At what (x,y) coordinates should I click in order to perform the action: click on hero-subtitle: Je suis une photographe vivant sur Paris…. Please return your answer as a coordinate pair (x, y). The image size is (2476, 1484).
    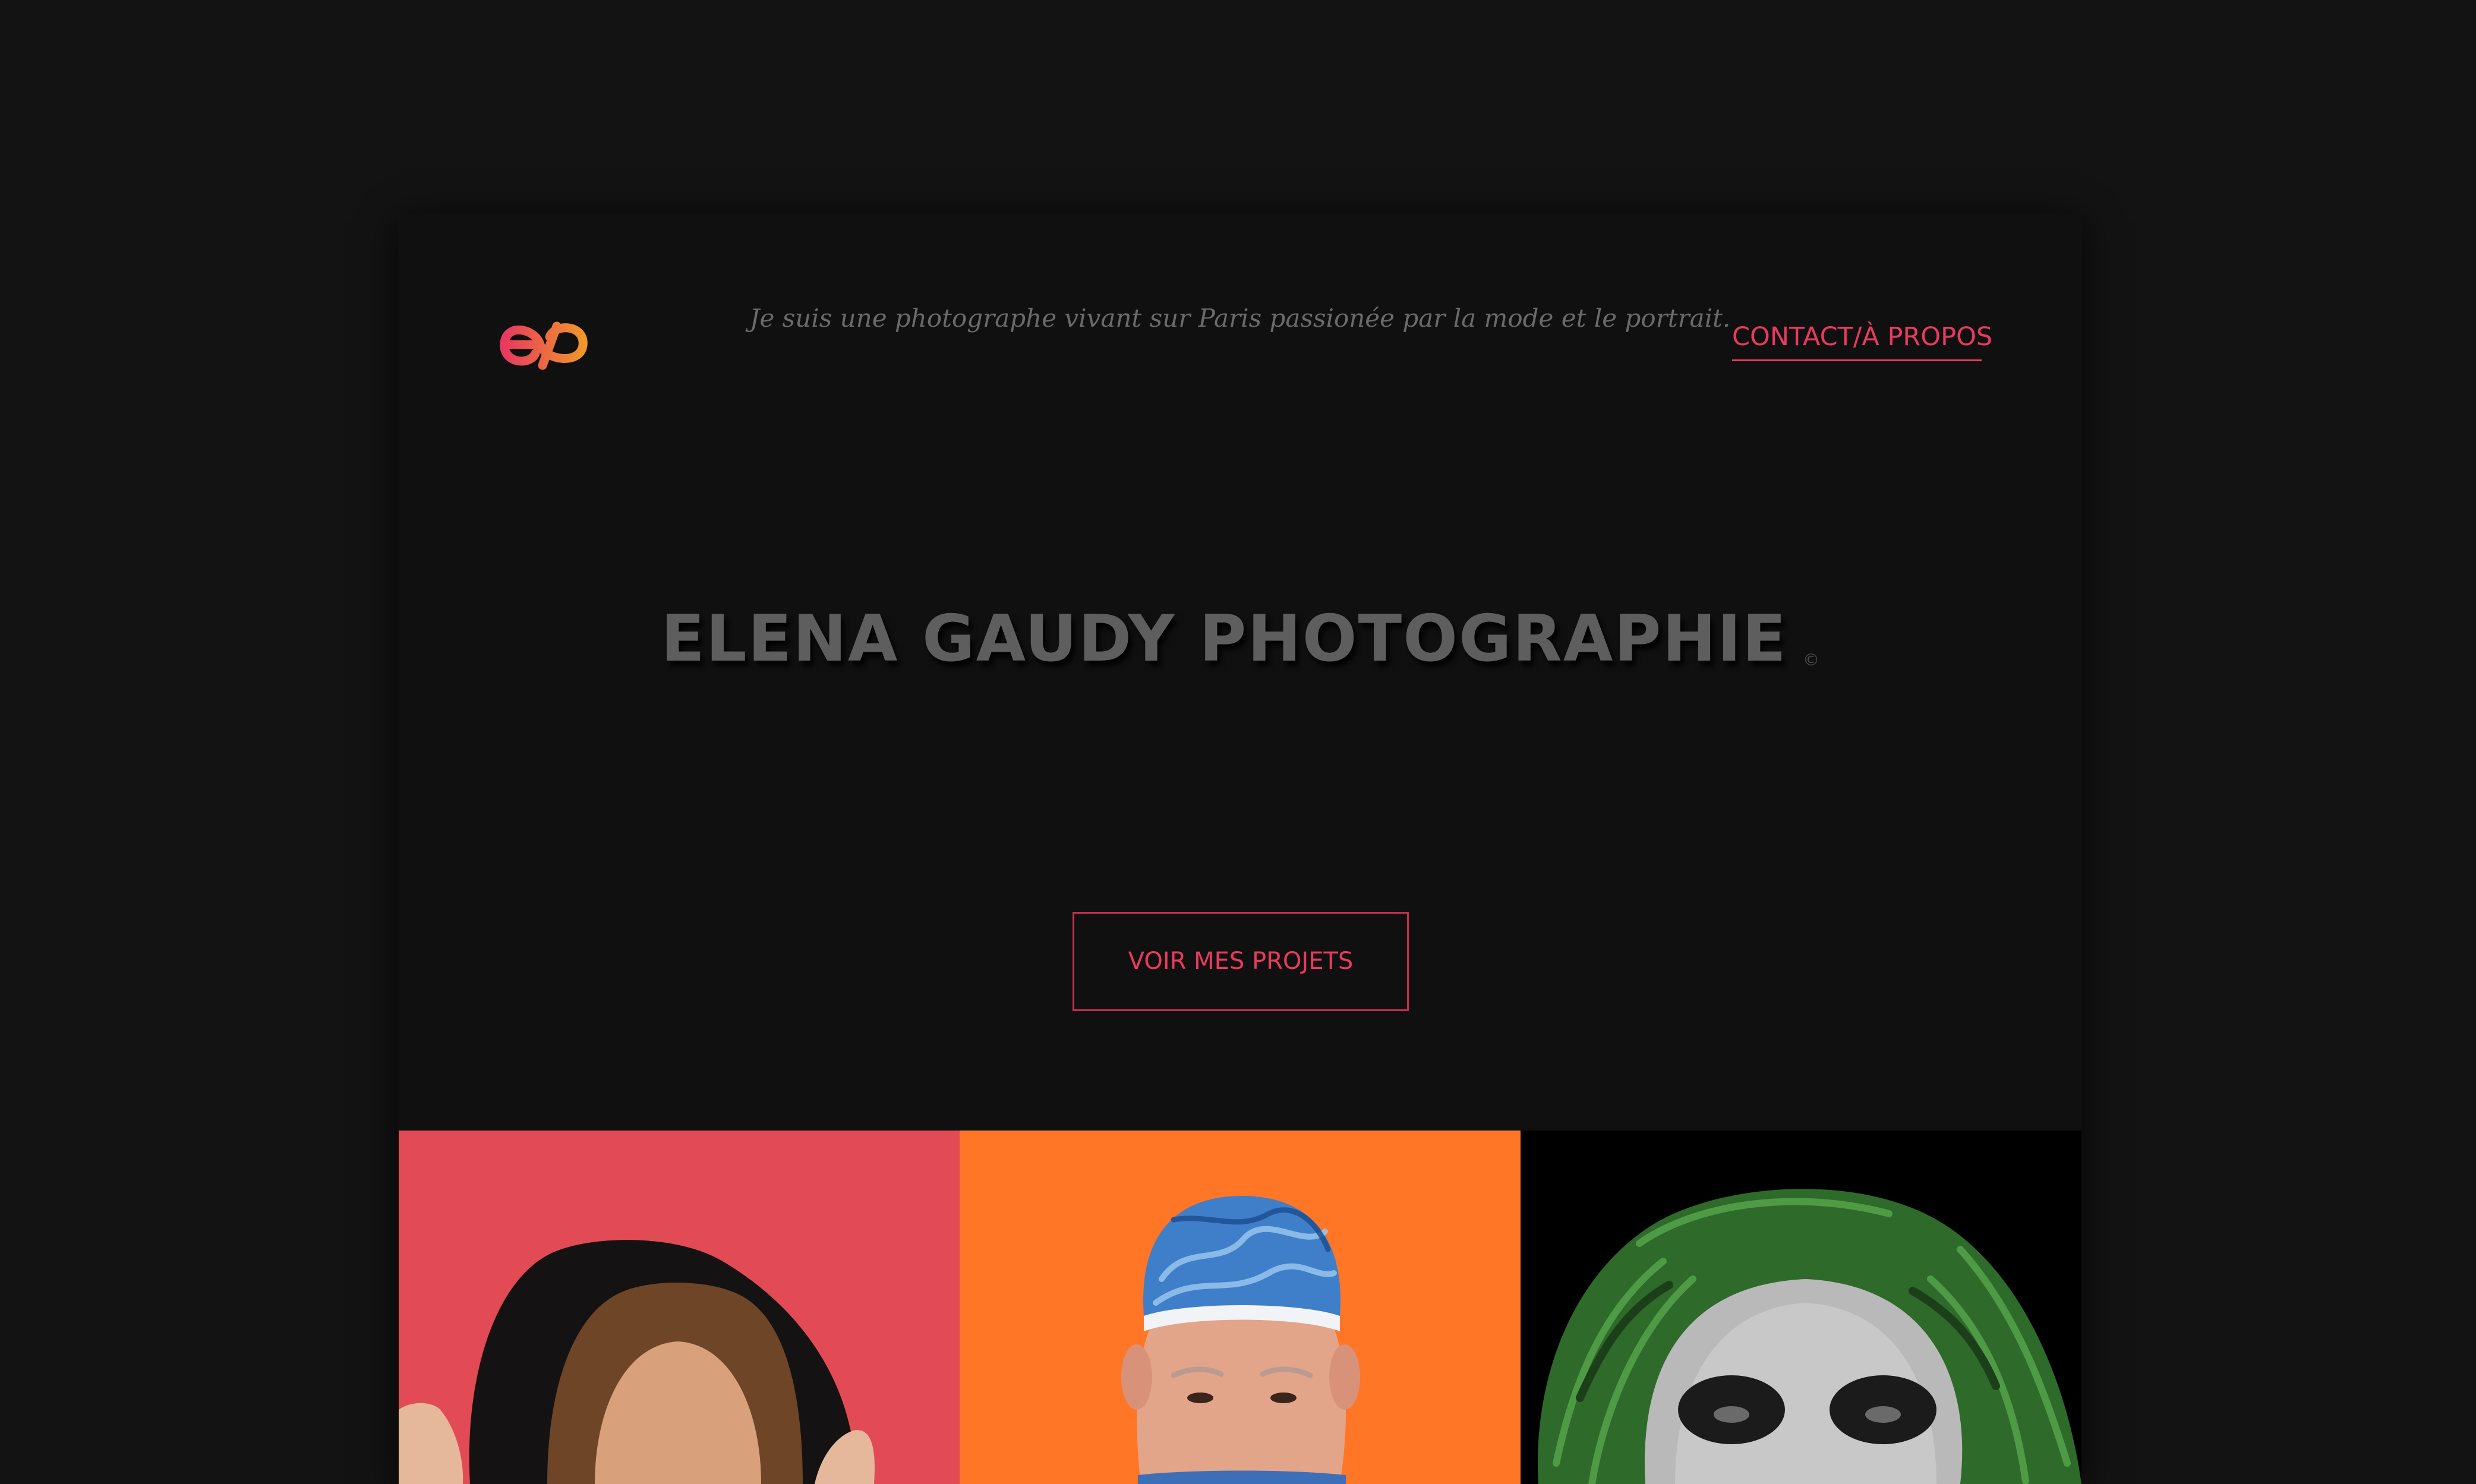
    Looking at the image, I should click on (1240, 318).